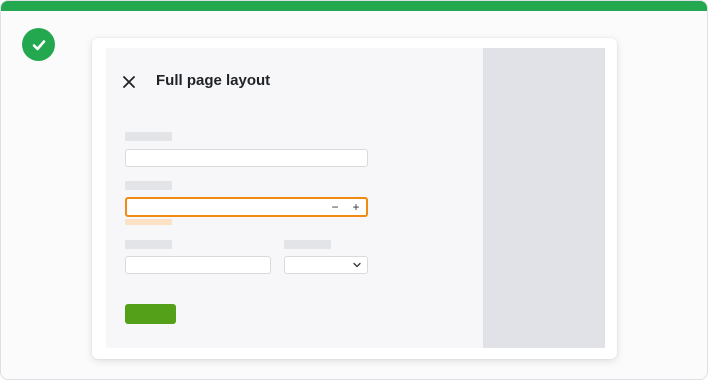  What do you see at coordinates (354, 6) in the screenshot?
I see `success-top-bar` at bounding box center [354, 6].